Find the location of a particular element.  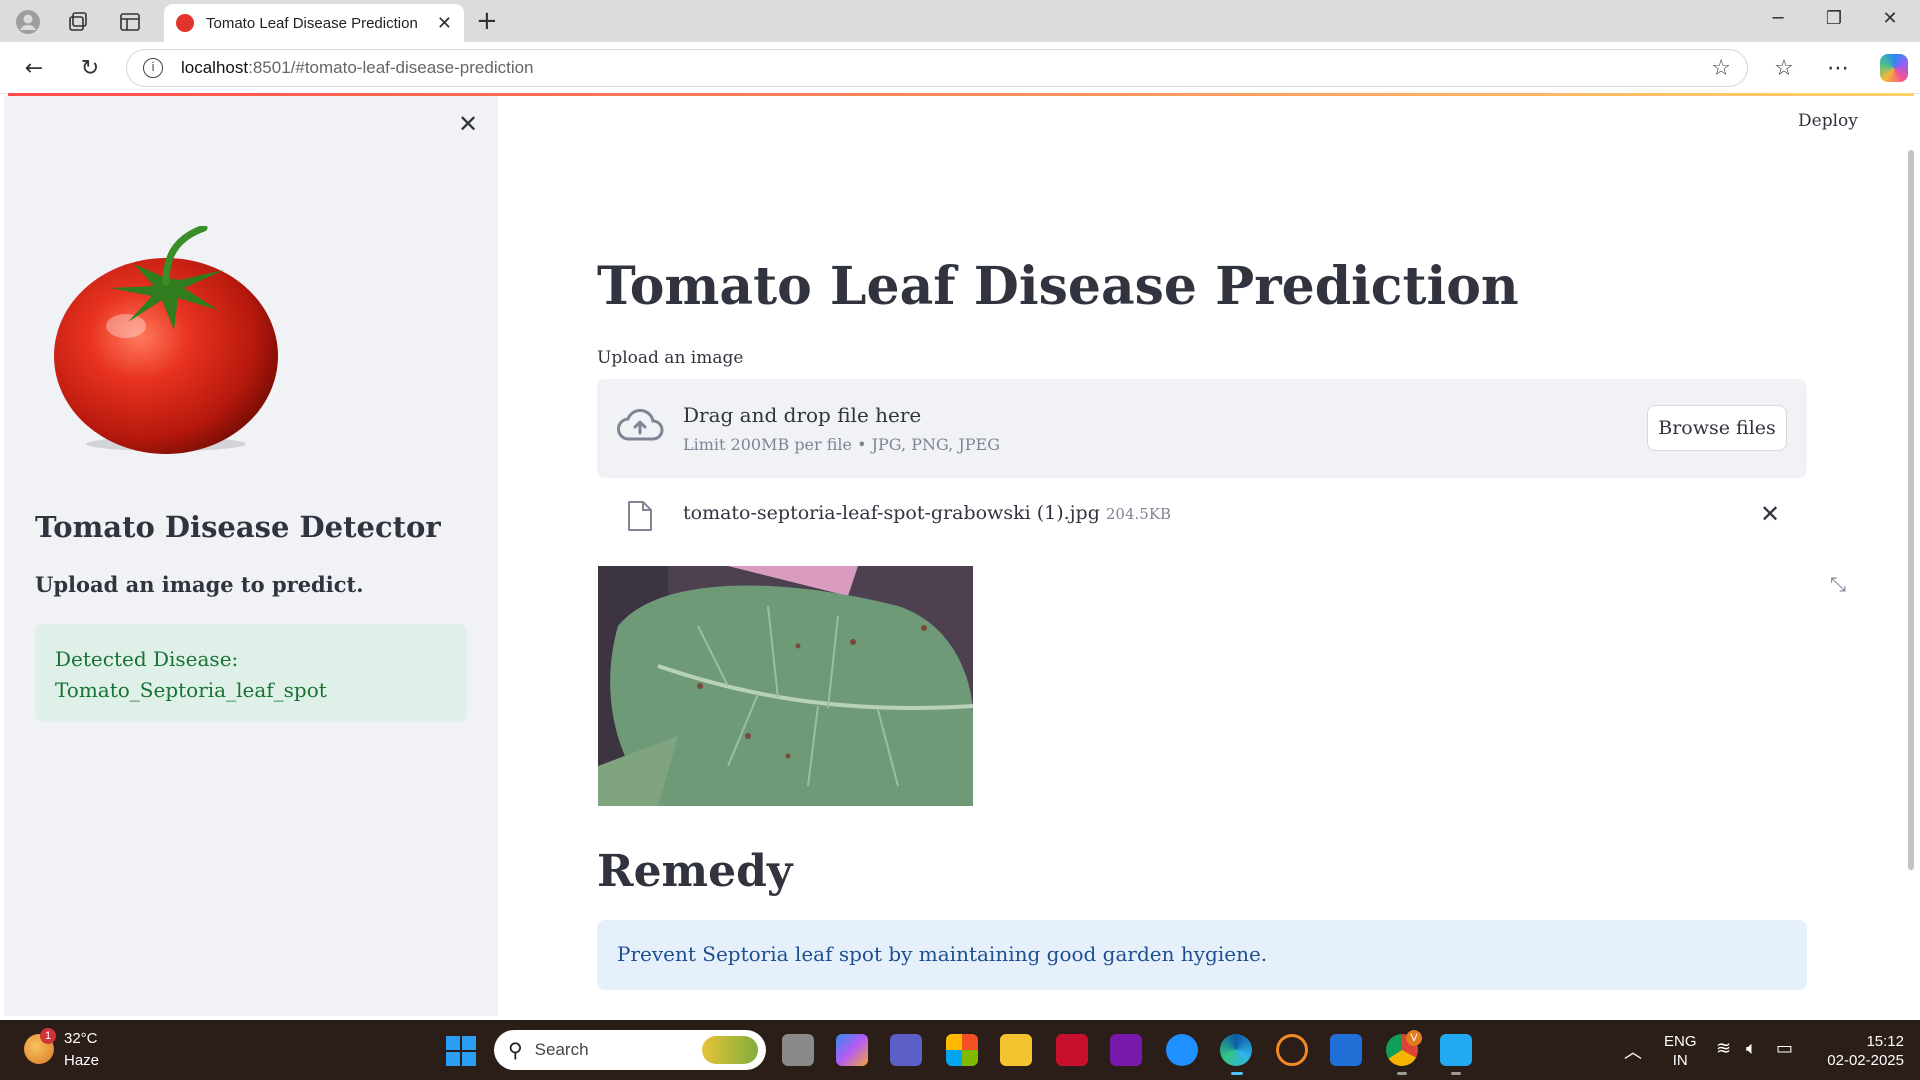

remove-file-icon: ✕ is located at coordinates (1770, 514).